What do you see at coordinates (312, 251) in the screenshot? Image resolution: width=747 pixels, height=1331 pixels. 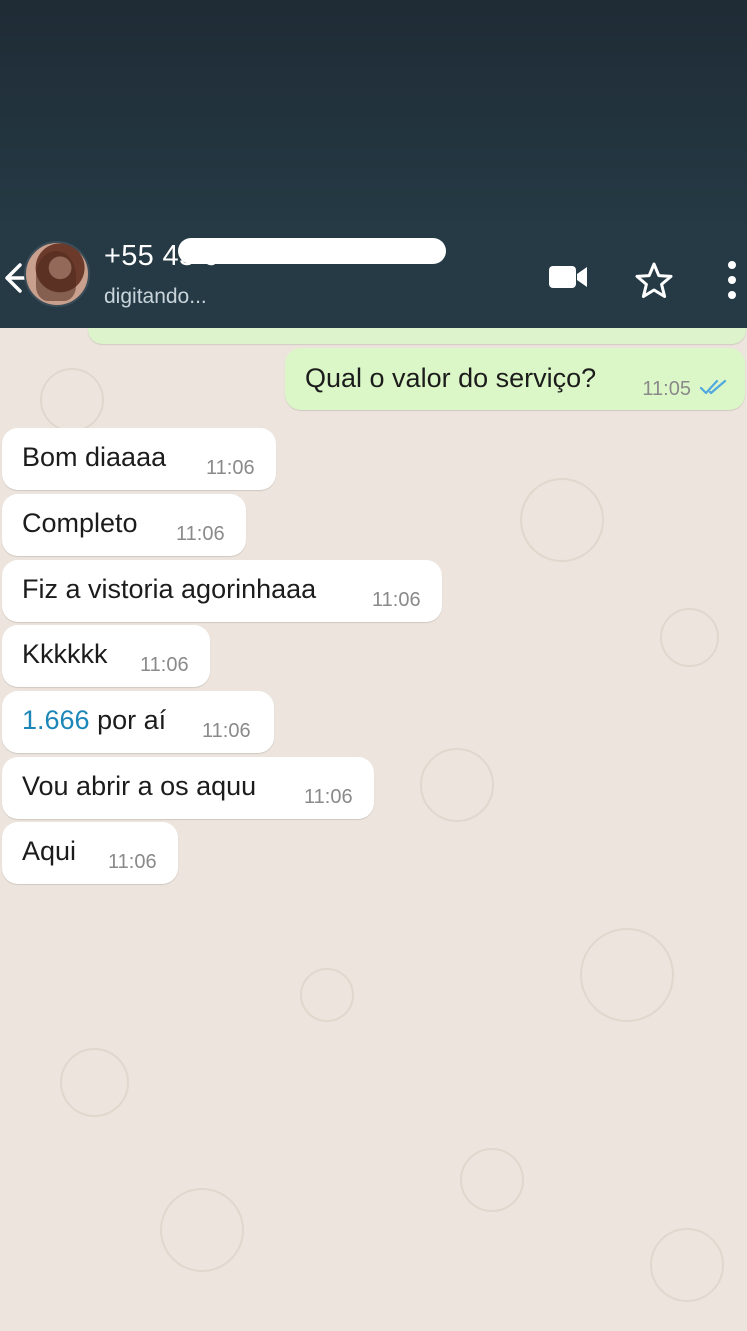 I see `redaction-mark` at bounding box center [312, 251].